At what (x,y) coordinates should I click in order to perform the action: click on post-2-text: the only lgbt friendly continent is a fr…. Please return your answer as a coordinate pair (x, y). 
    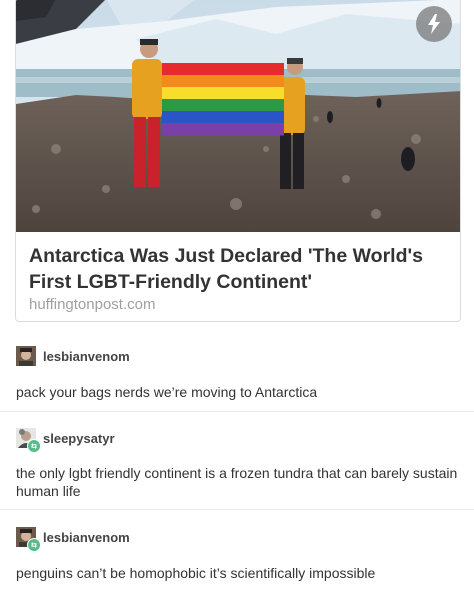
    Looking at the image, I should click on (237, 482).